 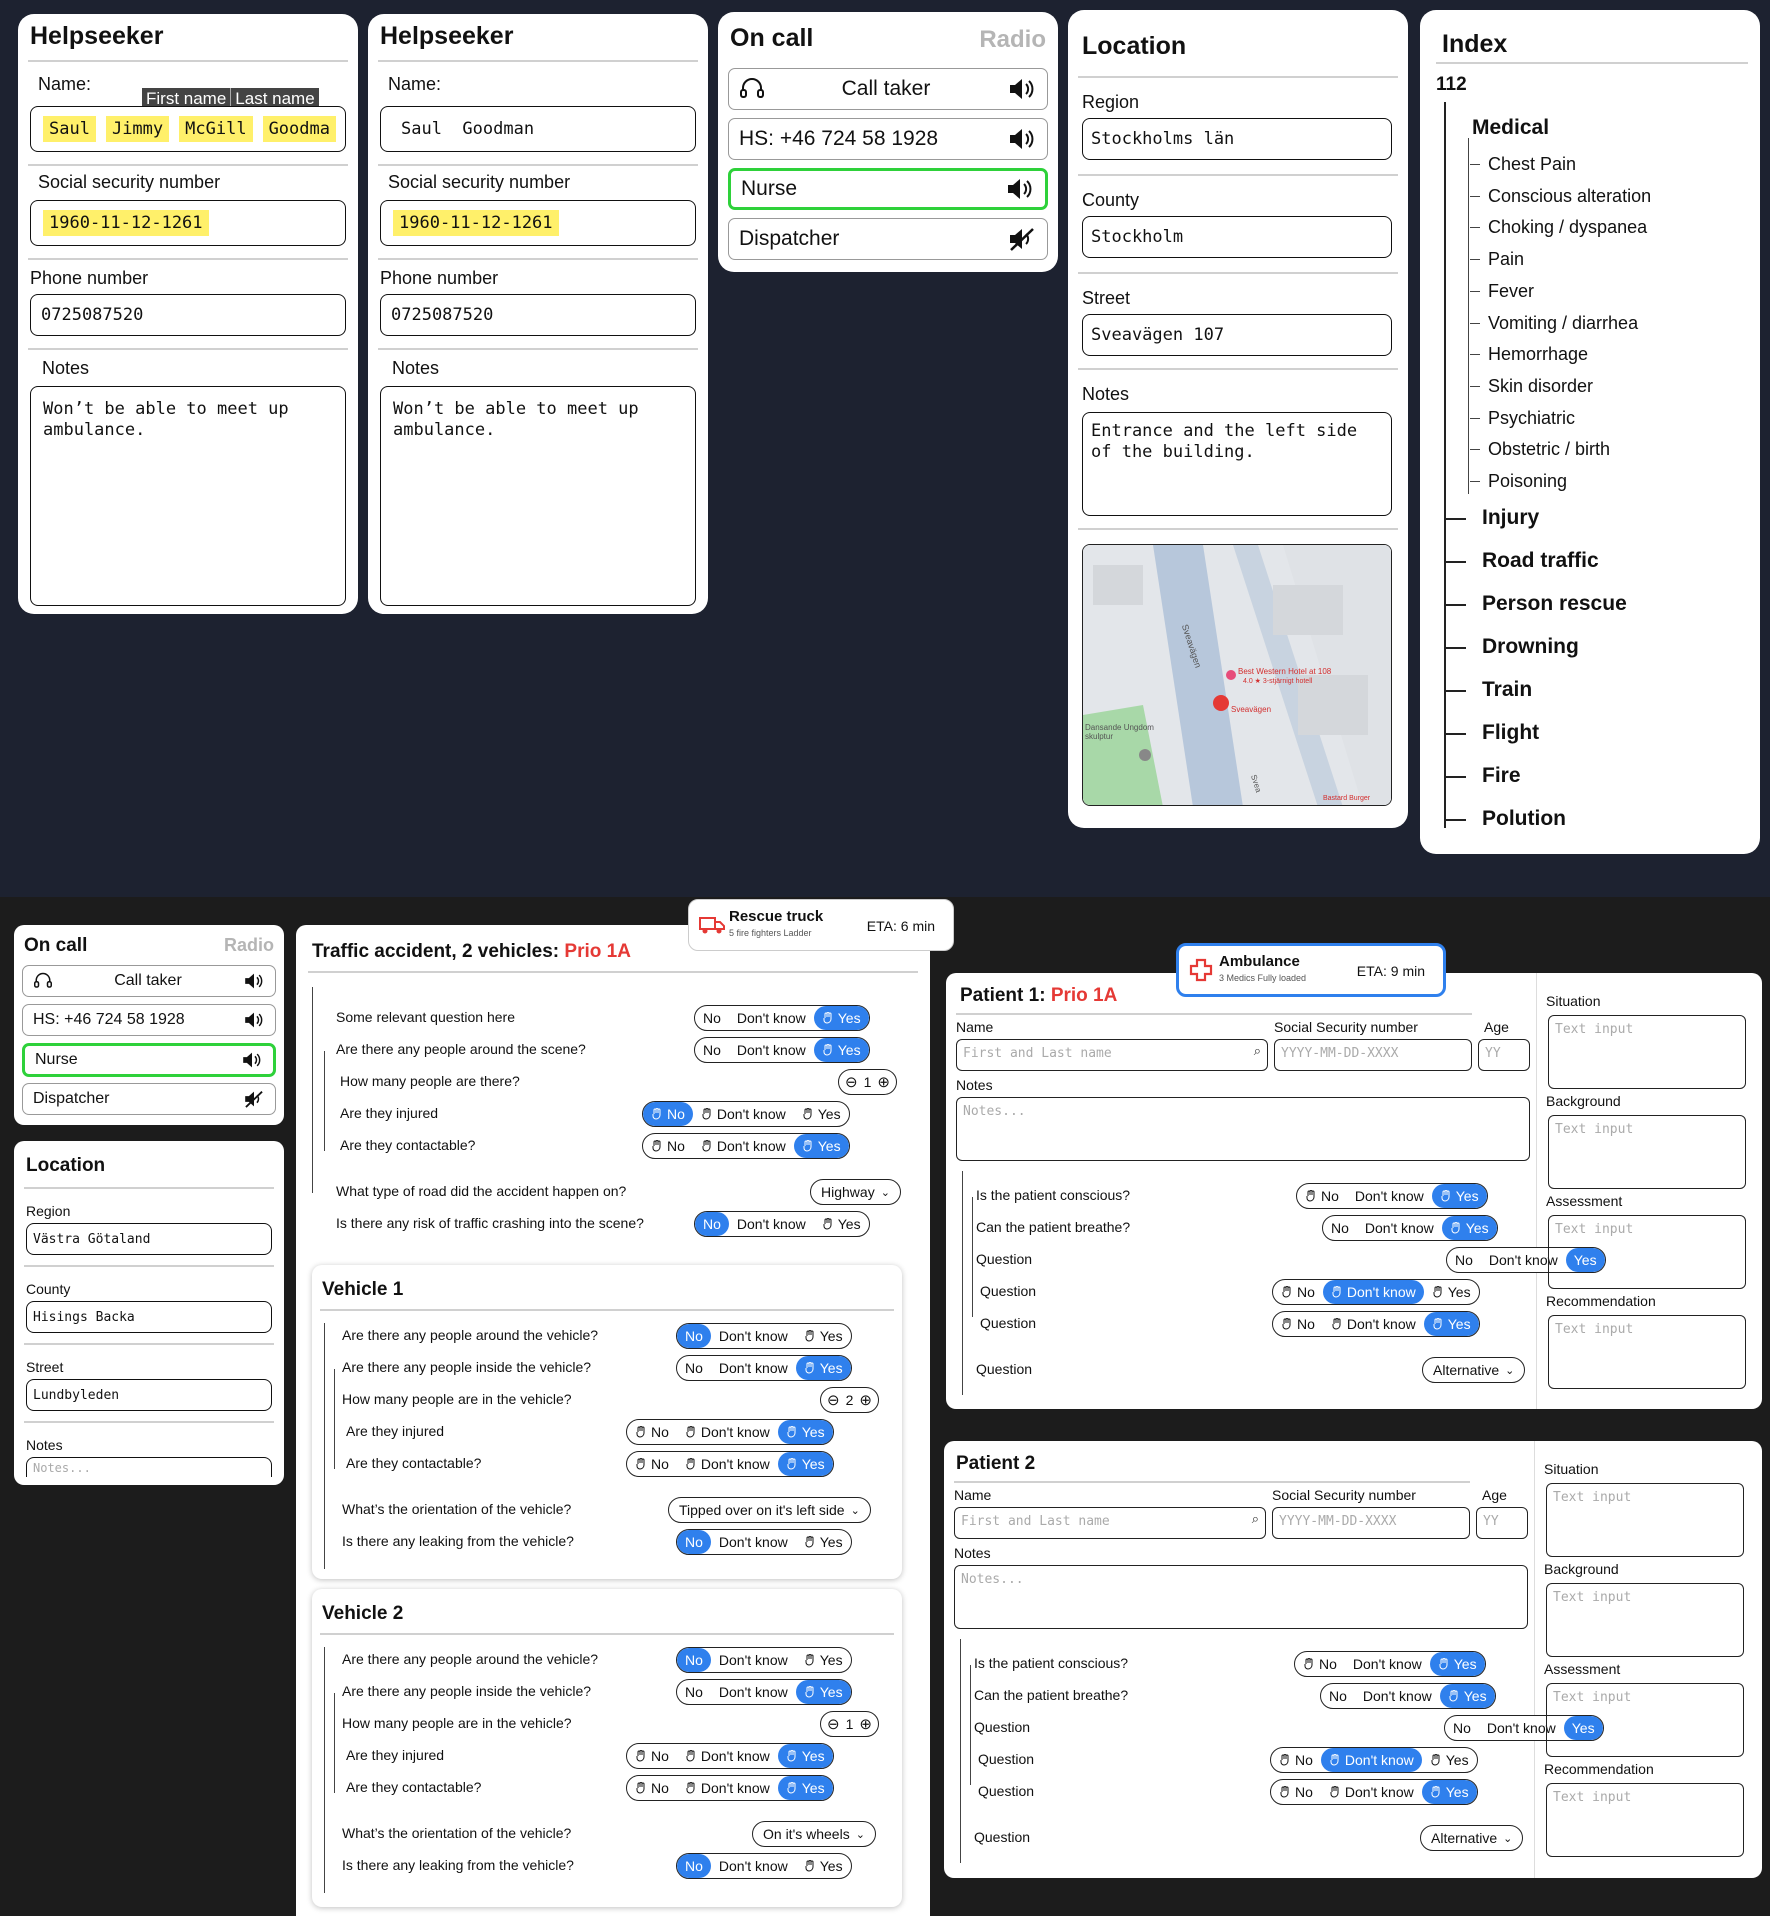 What do you see at coordinates (1540, 561) in the screenshot?
I see `index-category: Road traffic` at bounding box center [1540, 561].